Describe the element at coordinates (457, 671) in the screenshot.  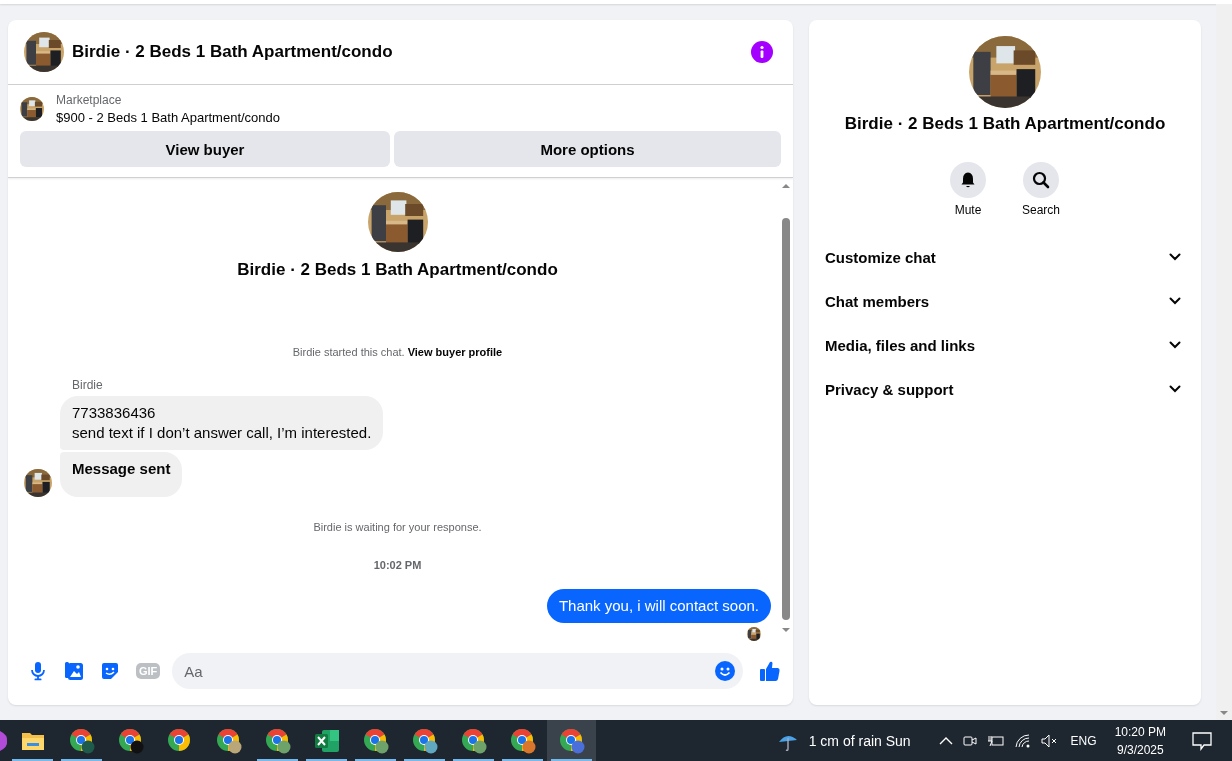
I see `message-input: Aa` at that location.